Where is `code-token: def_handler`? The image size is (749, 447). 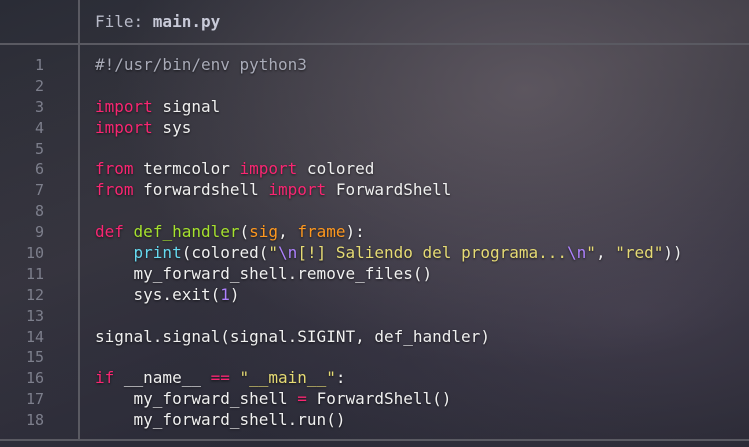
code-token: def_handler is located at coordinates (186, 232).